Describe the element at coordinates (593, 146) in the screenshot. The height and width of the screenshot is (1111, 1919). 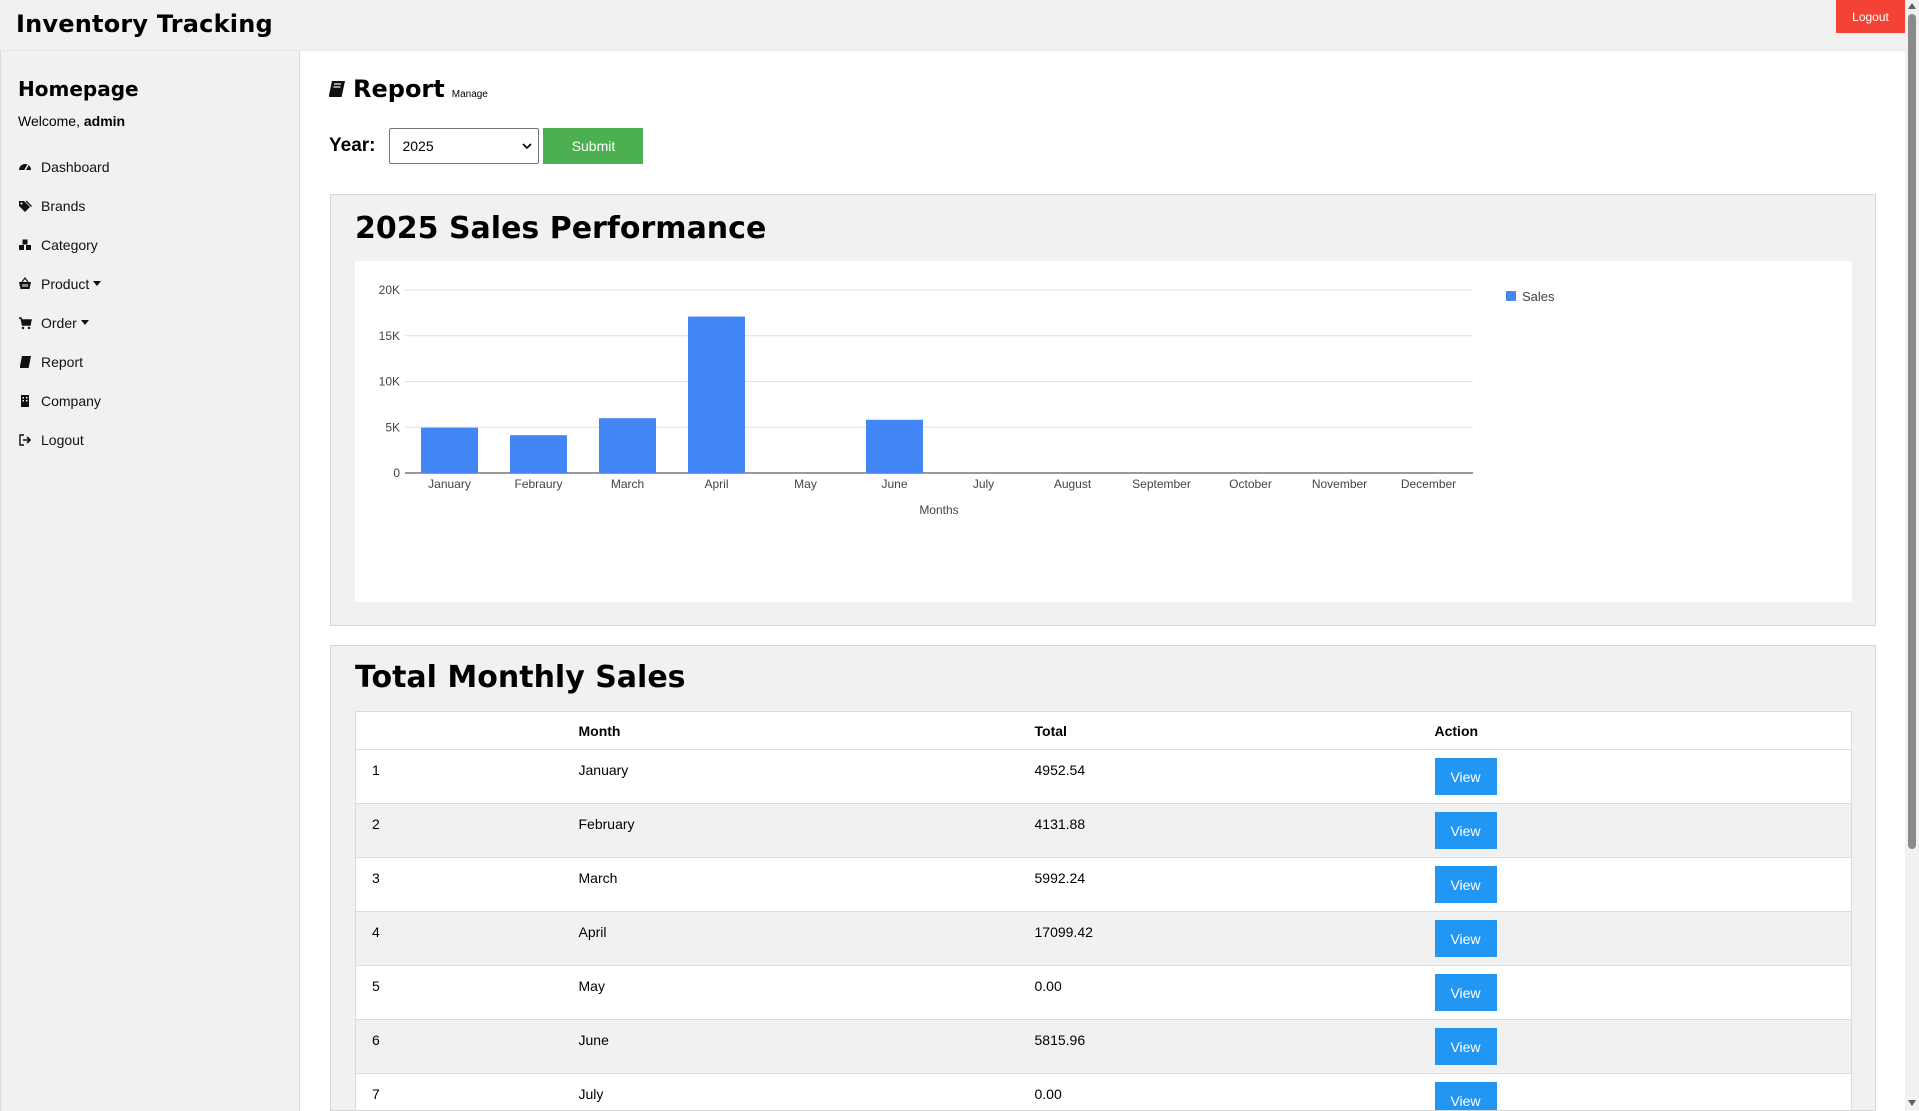
I see `submit-button: Submit` at that location.